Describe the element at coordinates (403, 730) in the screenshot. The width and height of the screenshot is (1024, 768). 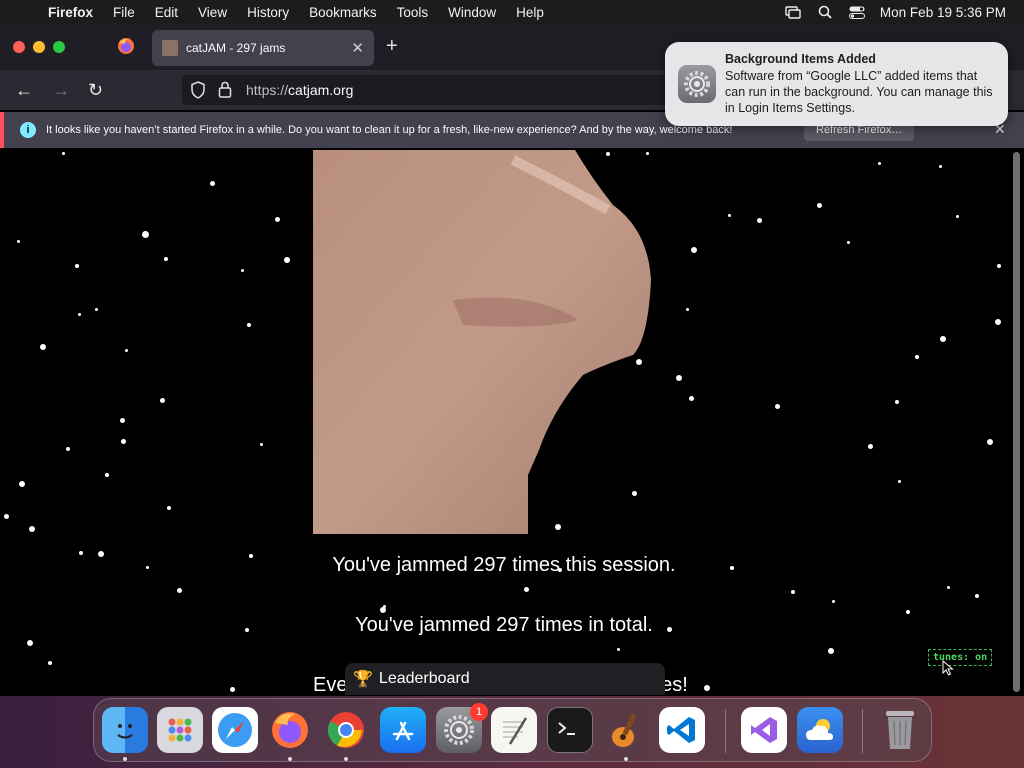
I see `app-store-icon` at that location.